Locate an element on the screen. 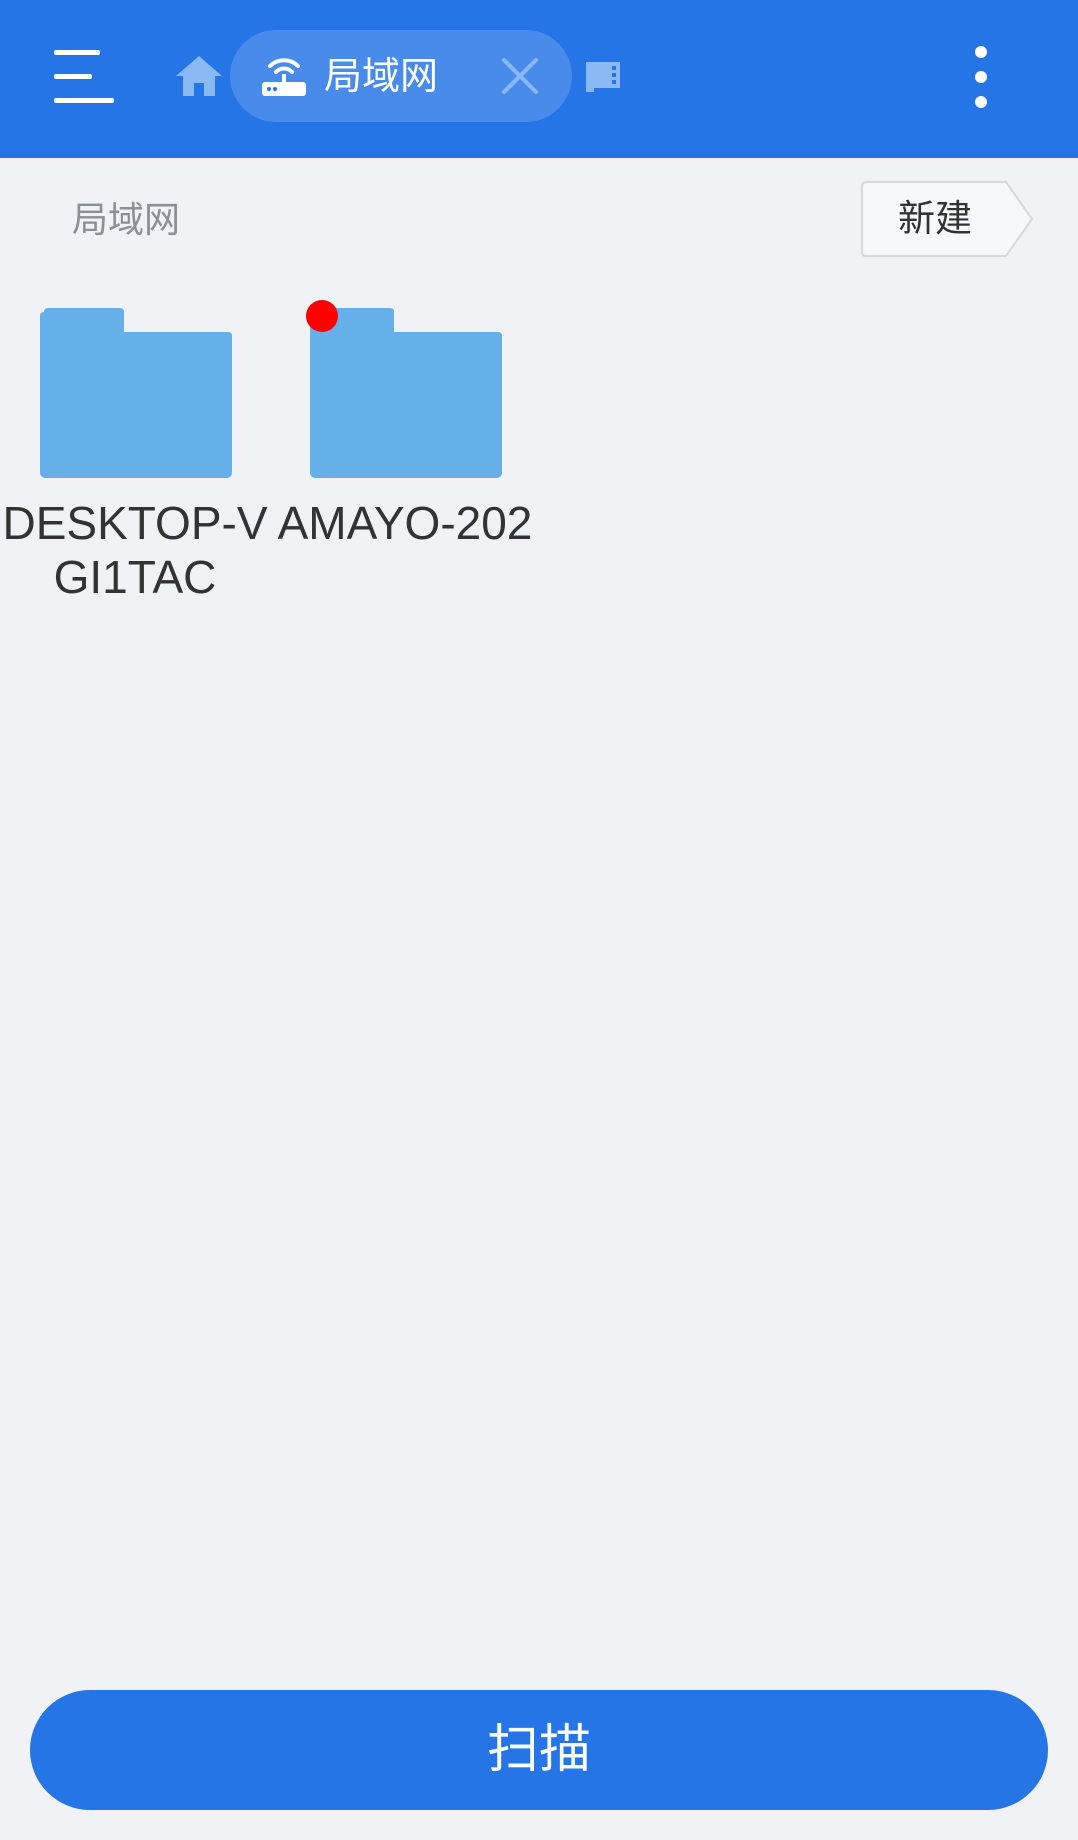 The image size is (1078, 1840). close-icon is located at coordinates (520, 76).